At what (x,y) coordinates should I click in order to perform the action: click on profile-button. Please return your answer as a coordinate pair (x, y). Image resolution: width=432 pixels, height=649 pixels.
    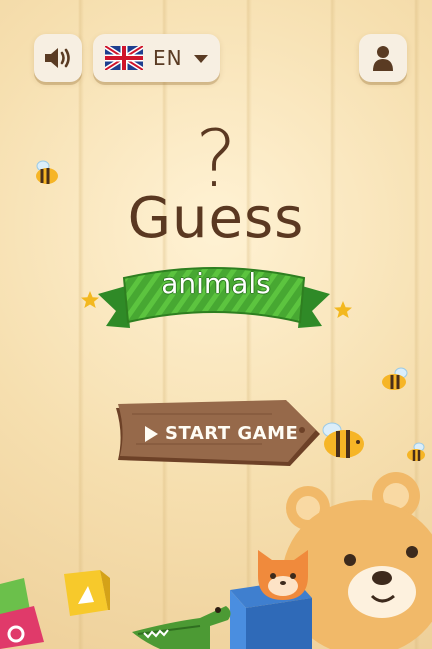
    Looking at the image, I should click on (383, 58).